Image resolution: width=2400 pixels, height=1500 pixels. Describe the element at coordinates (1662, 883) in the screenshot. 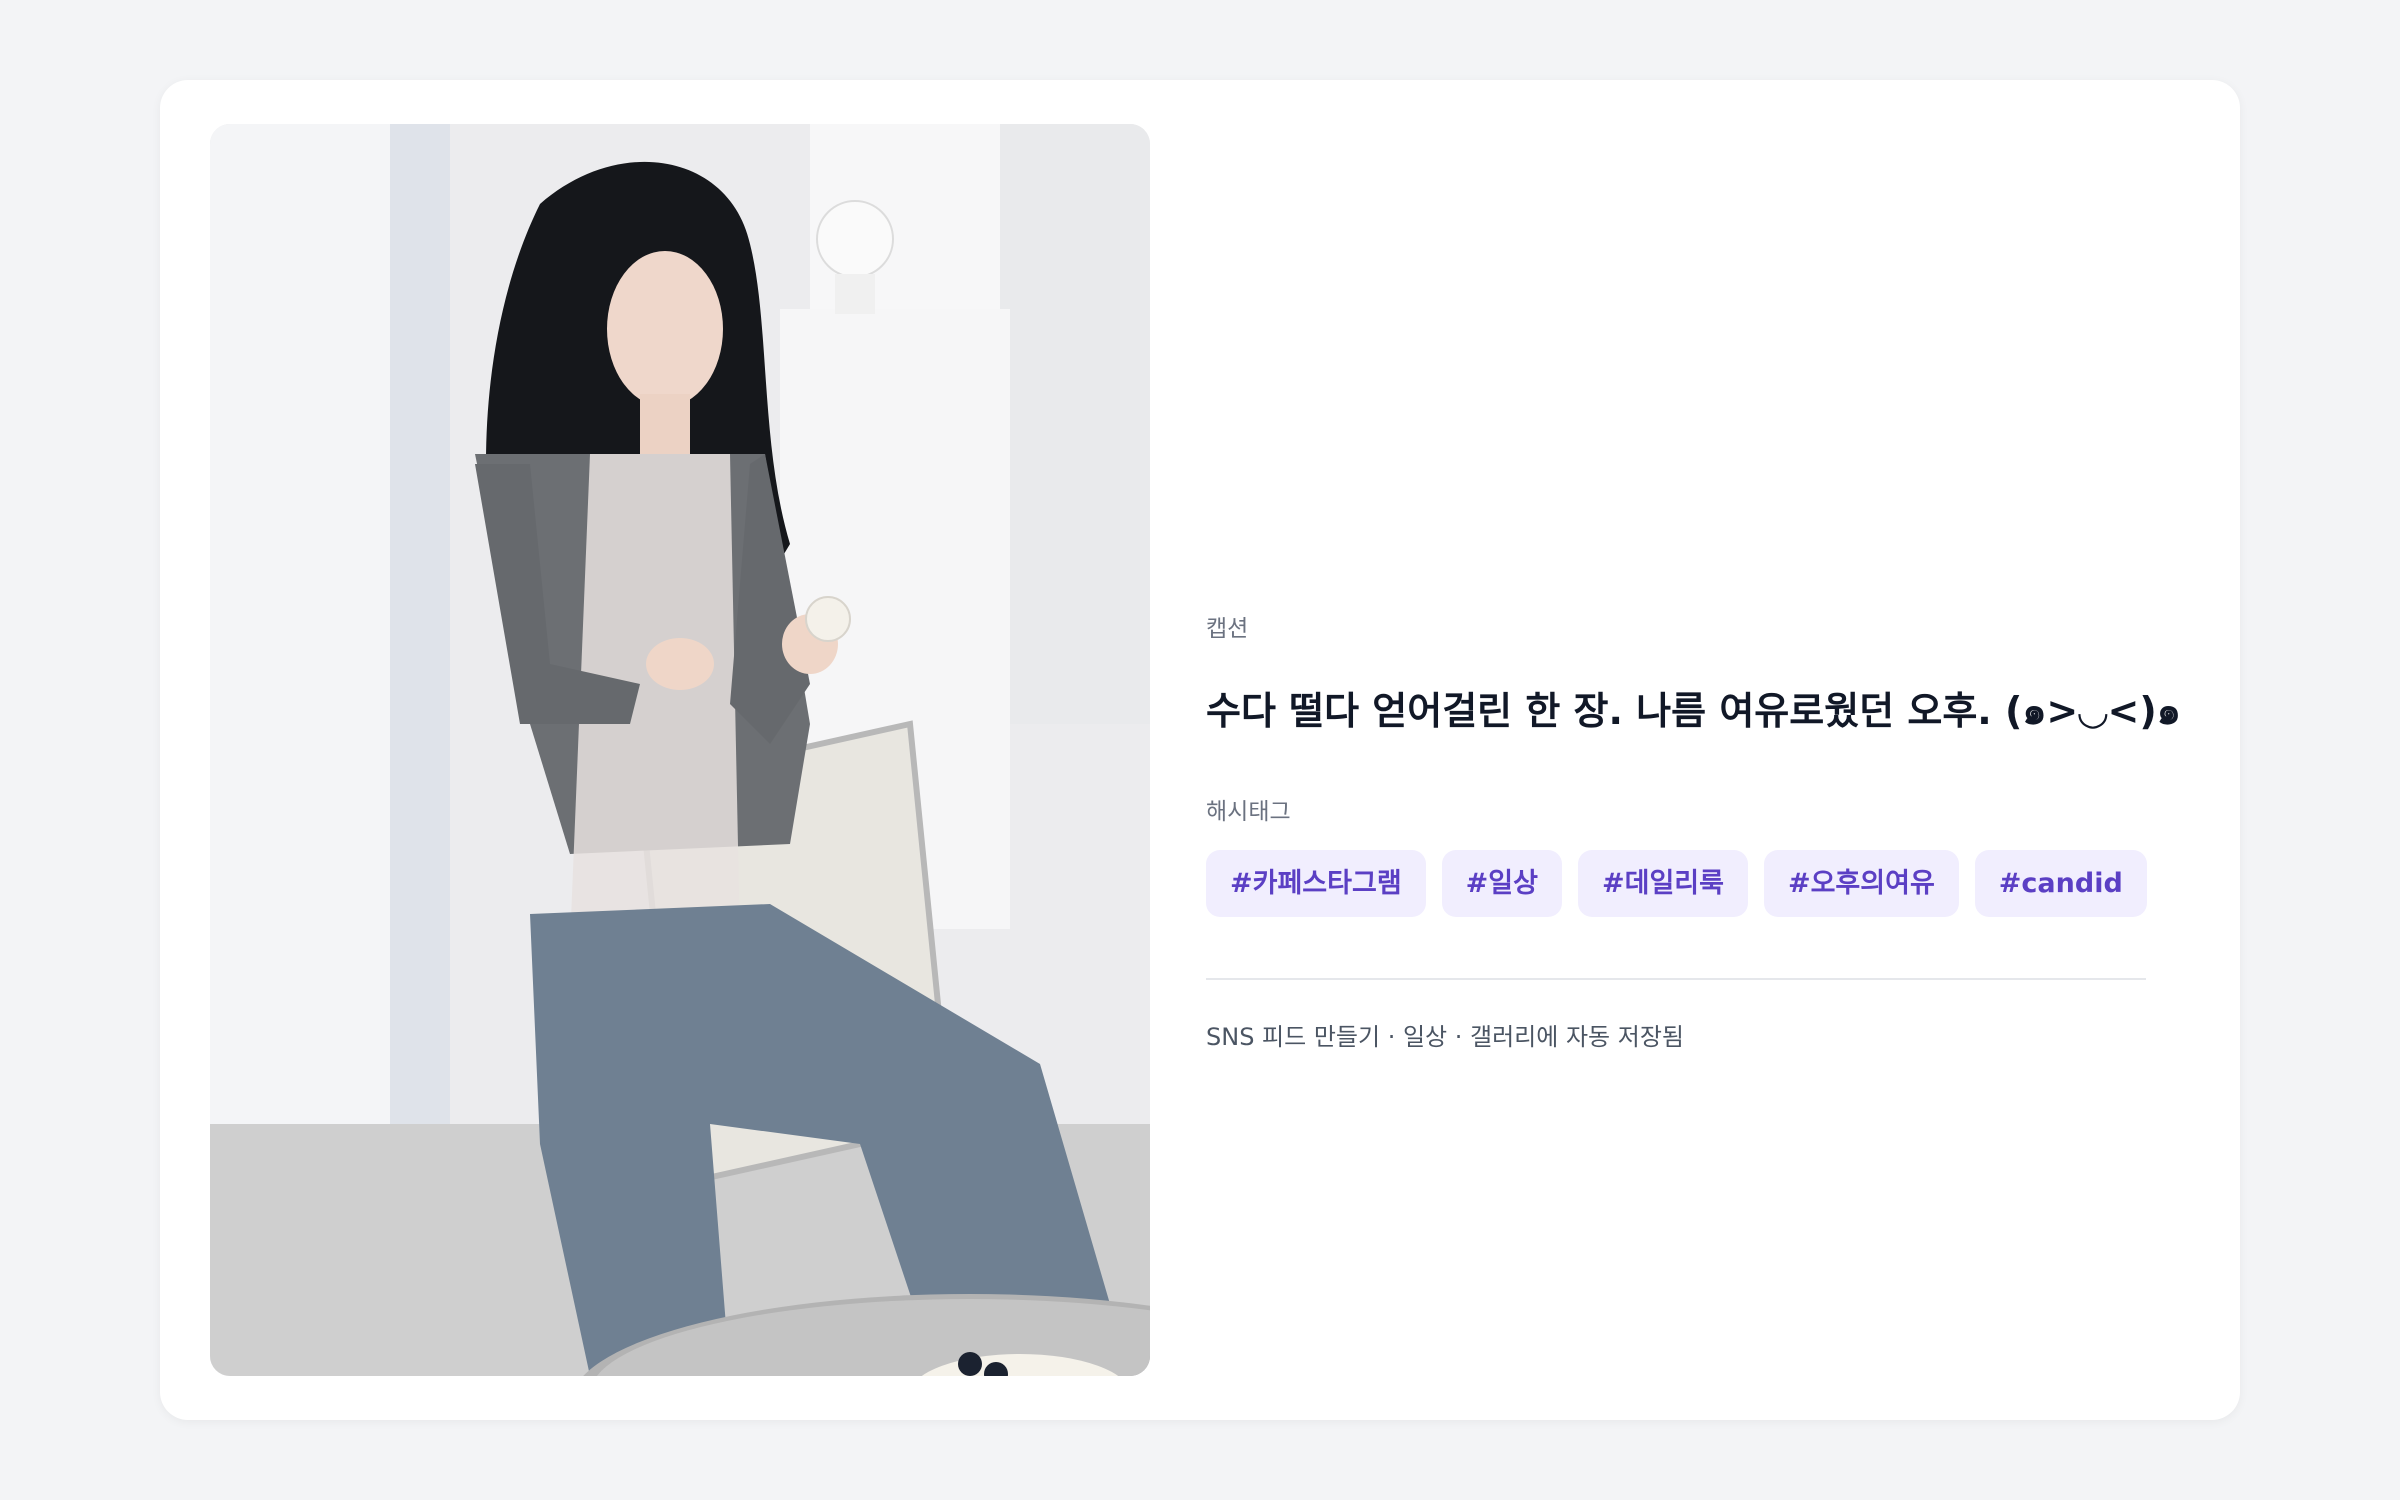

I see `hashtag-chip: #데일리룩` at that location.